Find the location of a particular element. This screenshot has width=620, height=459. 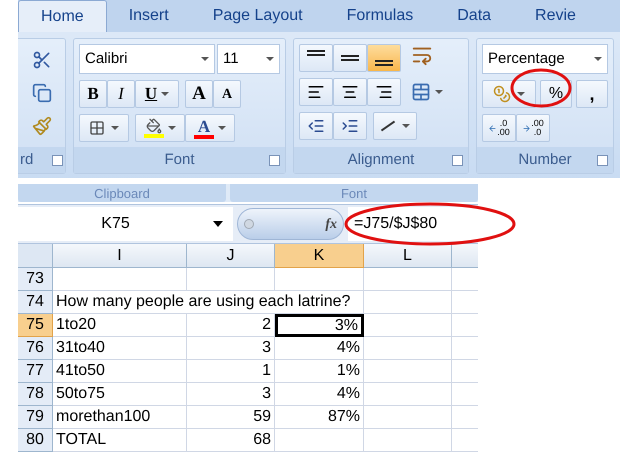

font-size-dropdown: 11 is located at coordinates (248, 59).